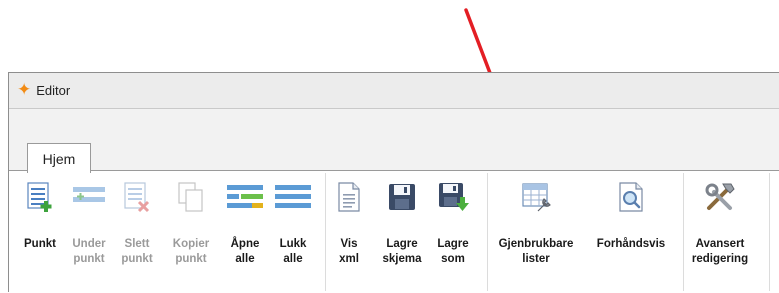  Describe the element at coordinates (453, 197) in the screenshot. I see `save-as-icon` at that location.